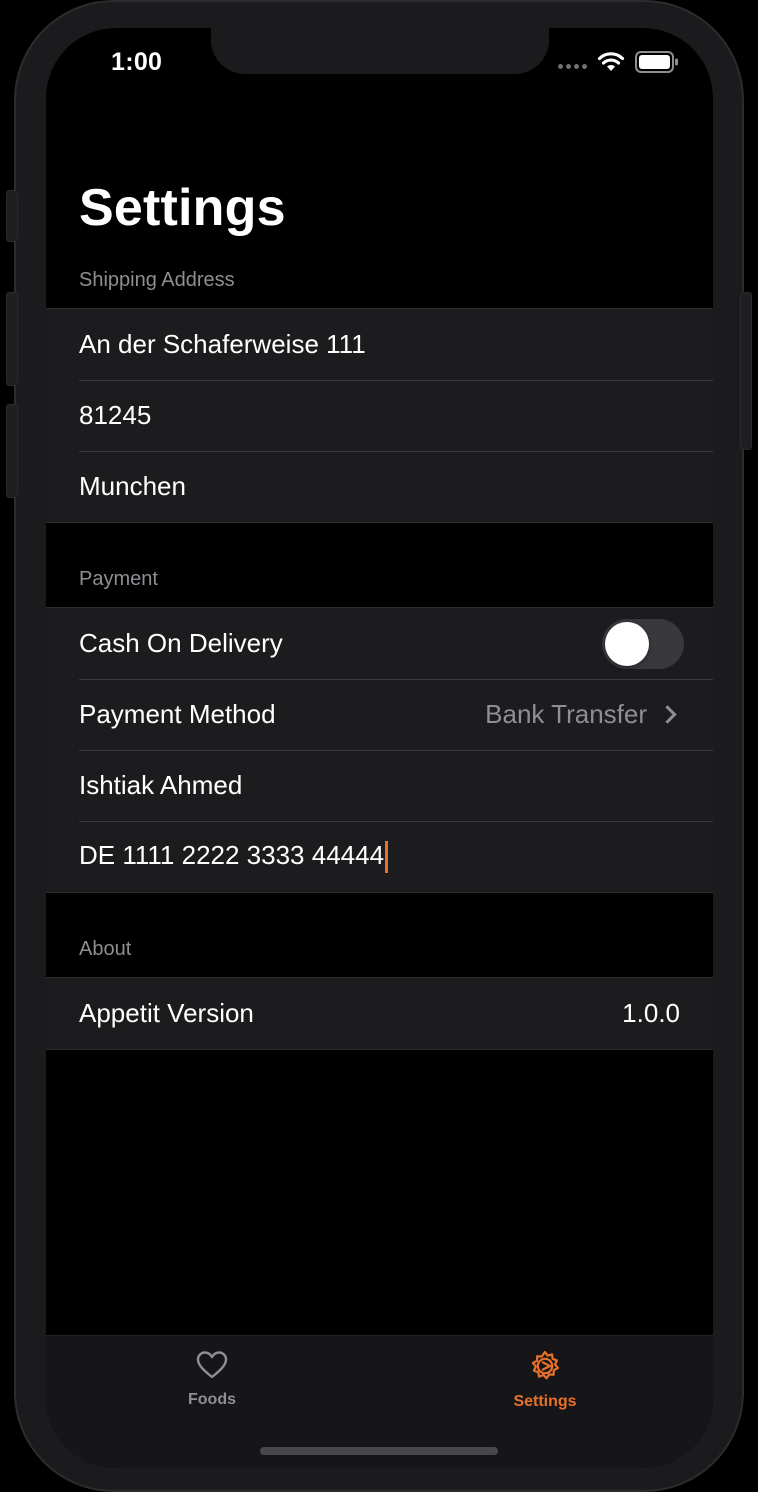 Image resolution: width=758 pixels, height=1492 pixels. I want to click on account-holder-field: Ishtiak Ahmed, so click(379, 785).